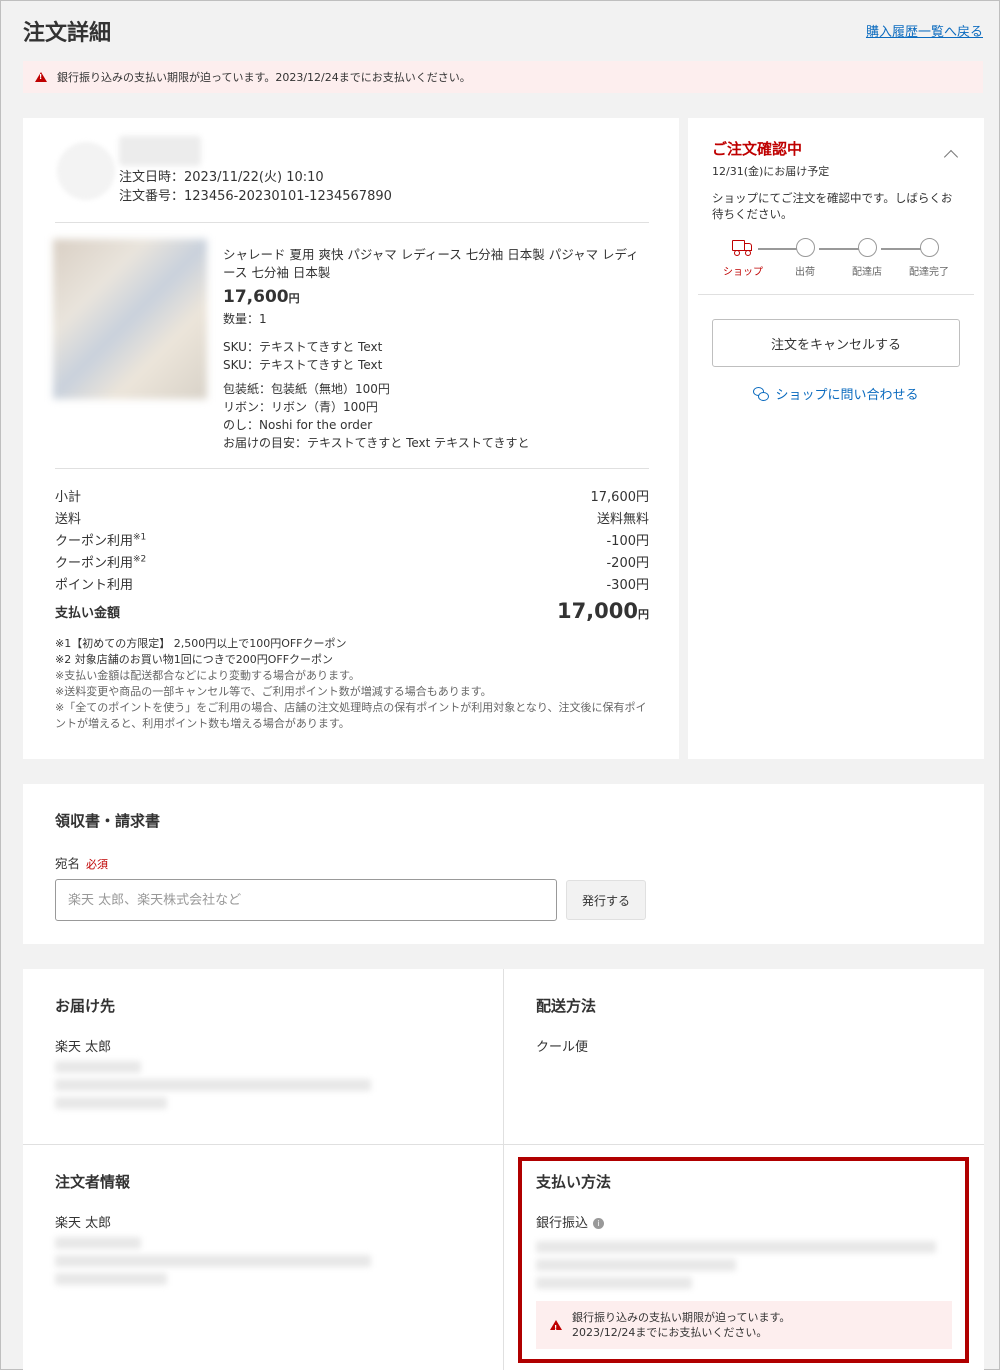 The width and height of the screenshot is (1000, 1370). I want to click on coupon-row: クーポン利用※1 -100円, so click(352, 540).